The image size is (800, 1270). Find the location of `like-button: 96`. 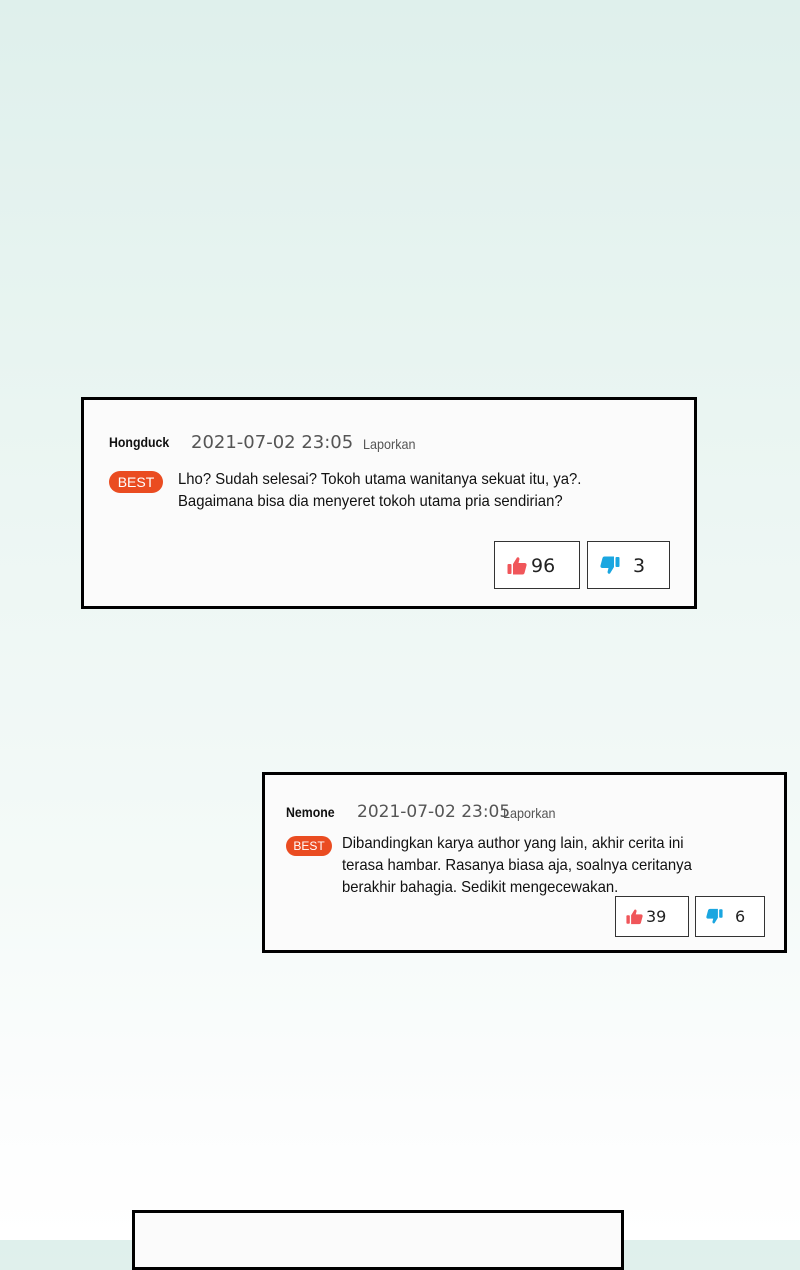

like-button: 96 is located at coordinates (537, 565).